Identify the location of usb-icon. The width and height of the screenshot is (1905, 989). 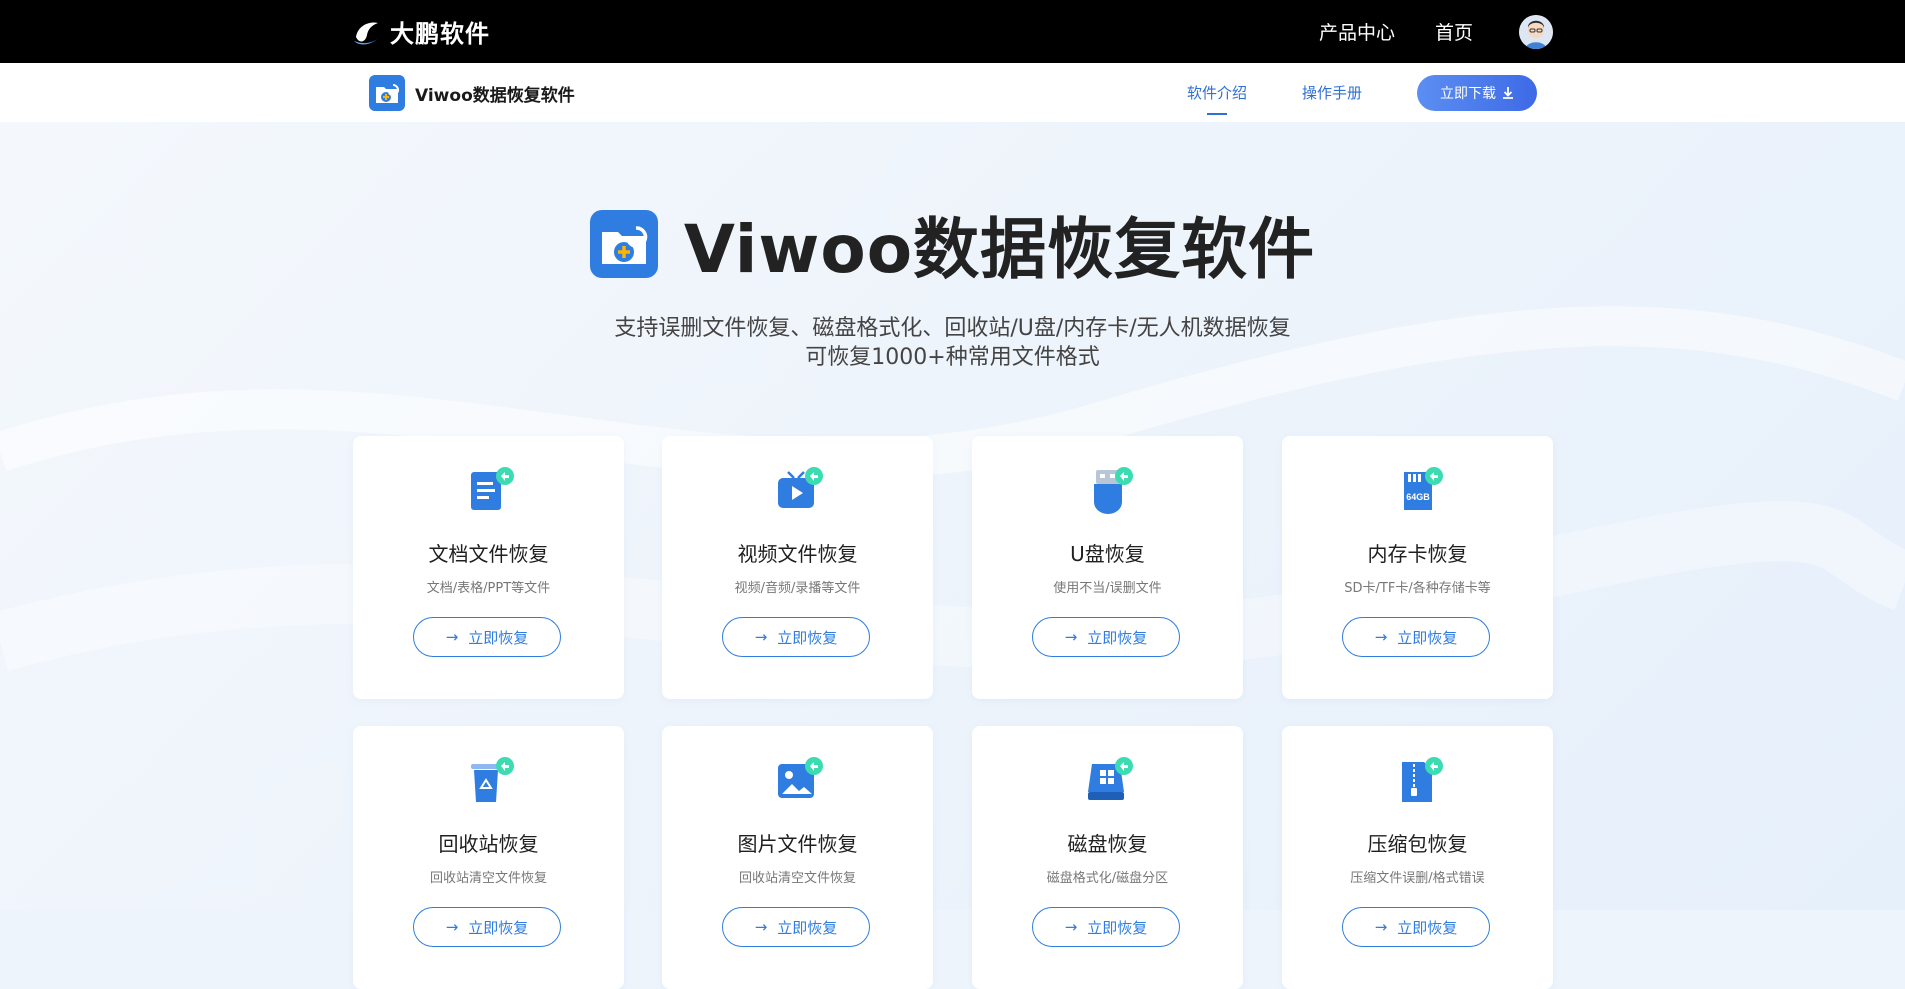
(1113, 490).